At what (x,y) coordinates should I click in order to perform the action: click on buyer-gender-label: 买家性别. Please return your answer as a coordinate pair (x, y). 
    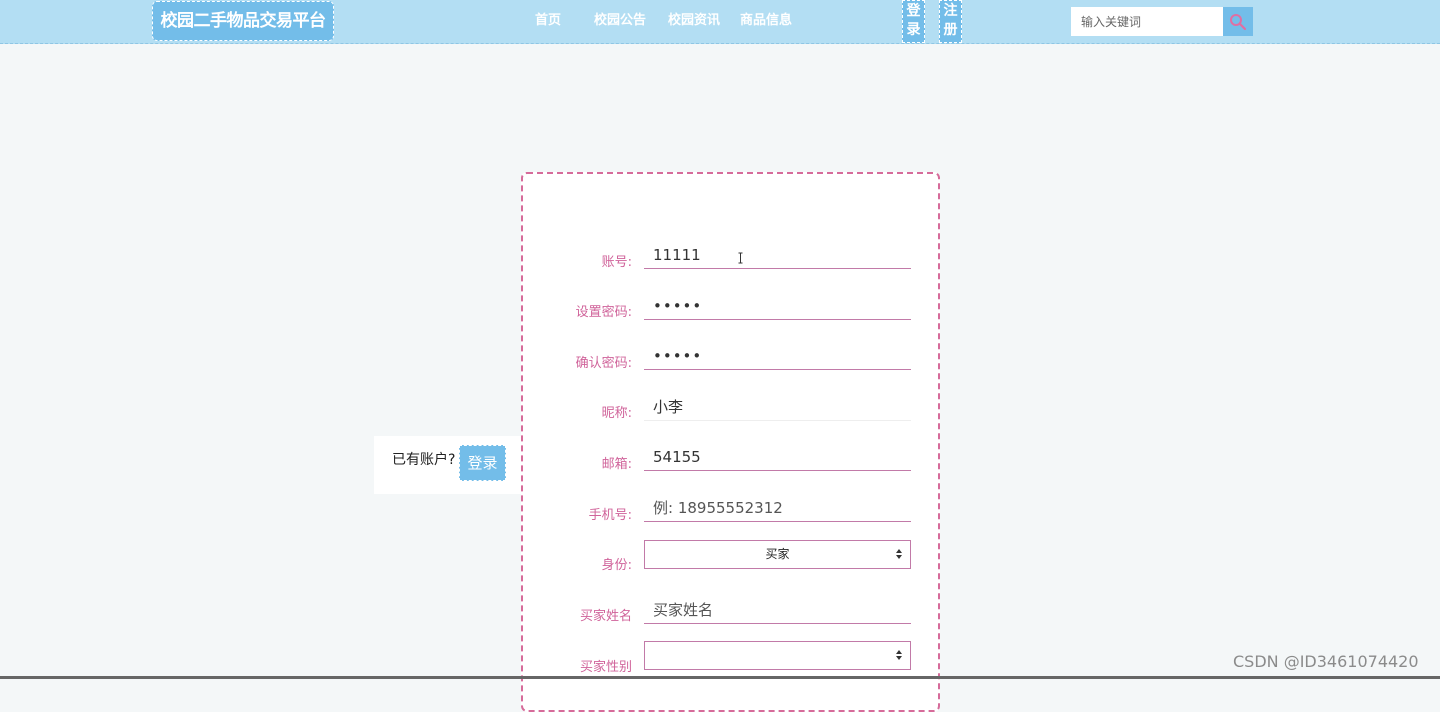
    Looking at the image, I should click on (605, 667).